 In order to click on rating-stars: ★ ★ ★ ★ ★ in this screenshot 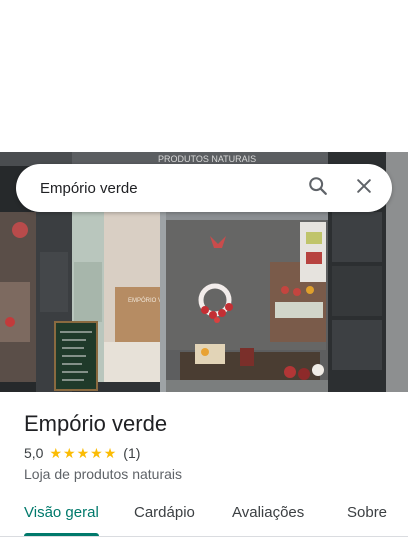, I will do `click(83, 453)`.